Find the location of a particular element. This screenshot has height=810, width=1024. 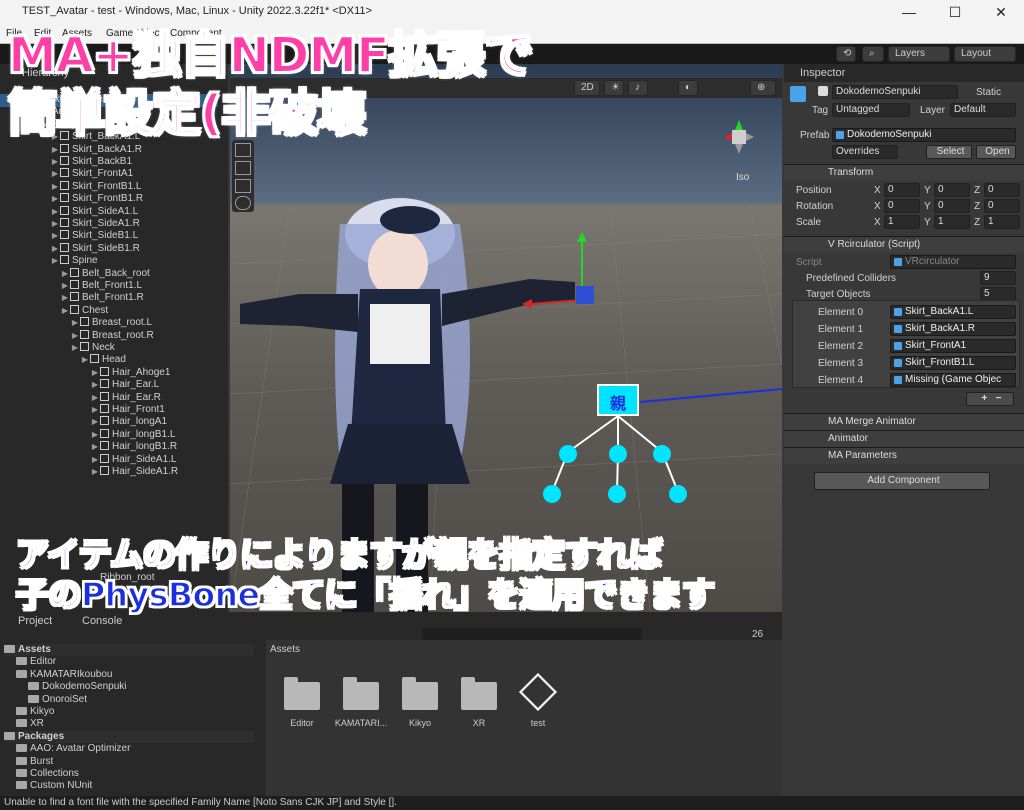

hierarchy-row: ▶ Hair_SideA1.R is located at coordinates (110, 472).